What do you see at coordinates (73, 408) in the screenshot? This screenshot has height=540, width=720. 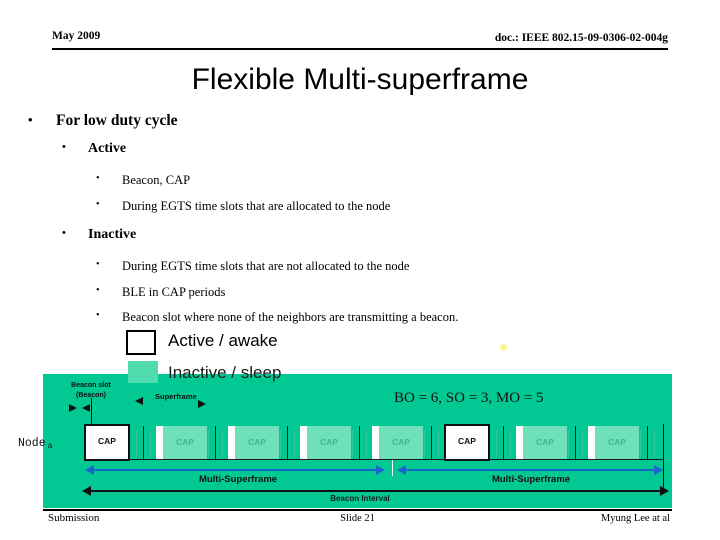 I see `beacon-slot-arrow-left-icon` at bounding box center [73, 408].